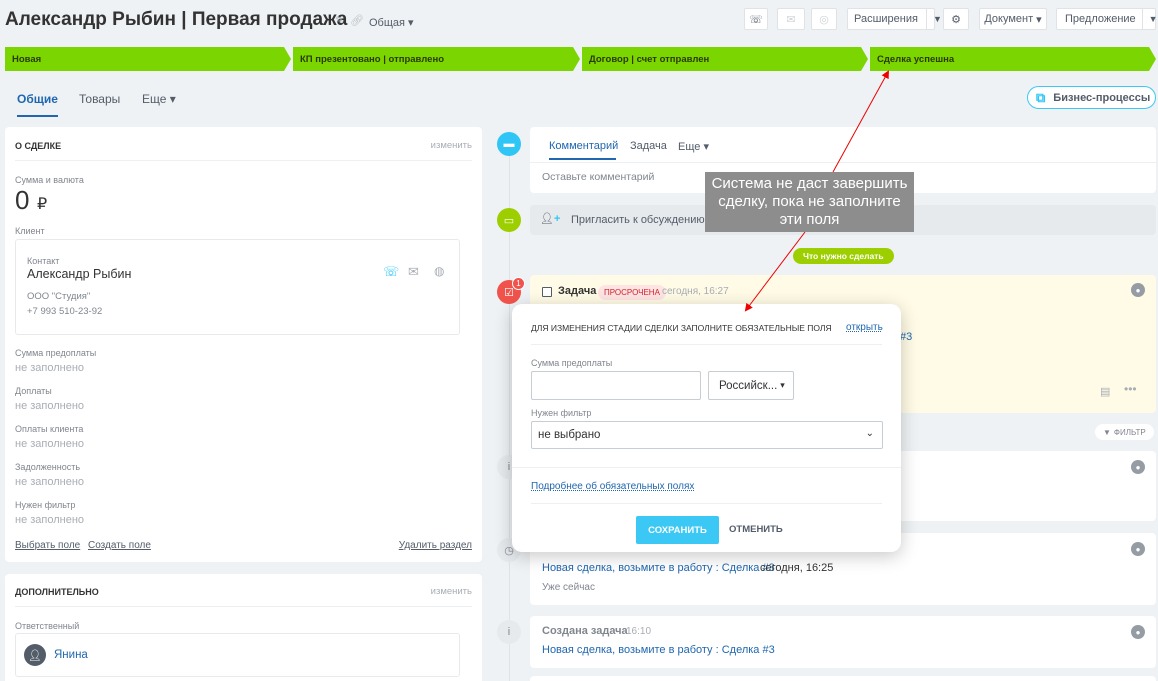  What do you see at coordinates (816, 191) in the screenshot?
I see `annotation-arrows` at bounding box center [816, 191].